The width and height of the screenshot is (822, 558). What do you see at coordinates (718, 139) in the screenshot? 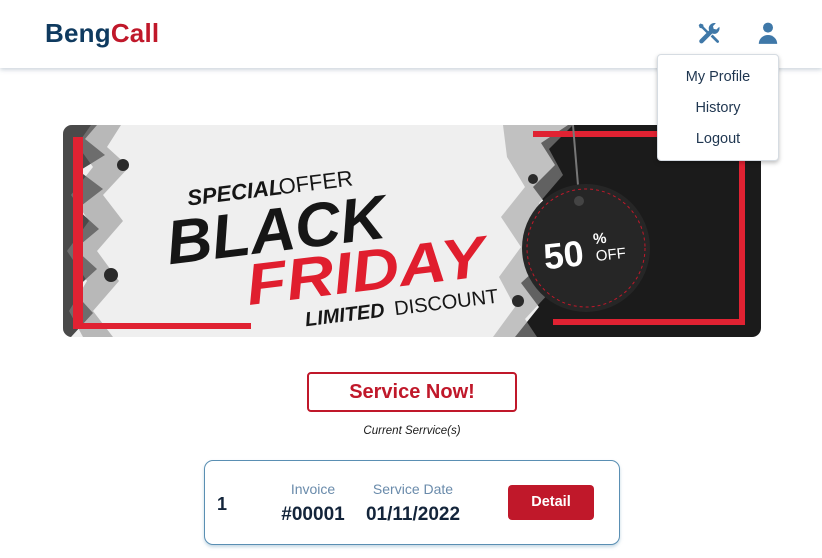
I see `menu-item-logout: Logout` at bounding box center [718, 139].